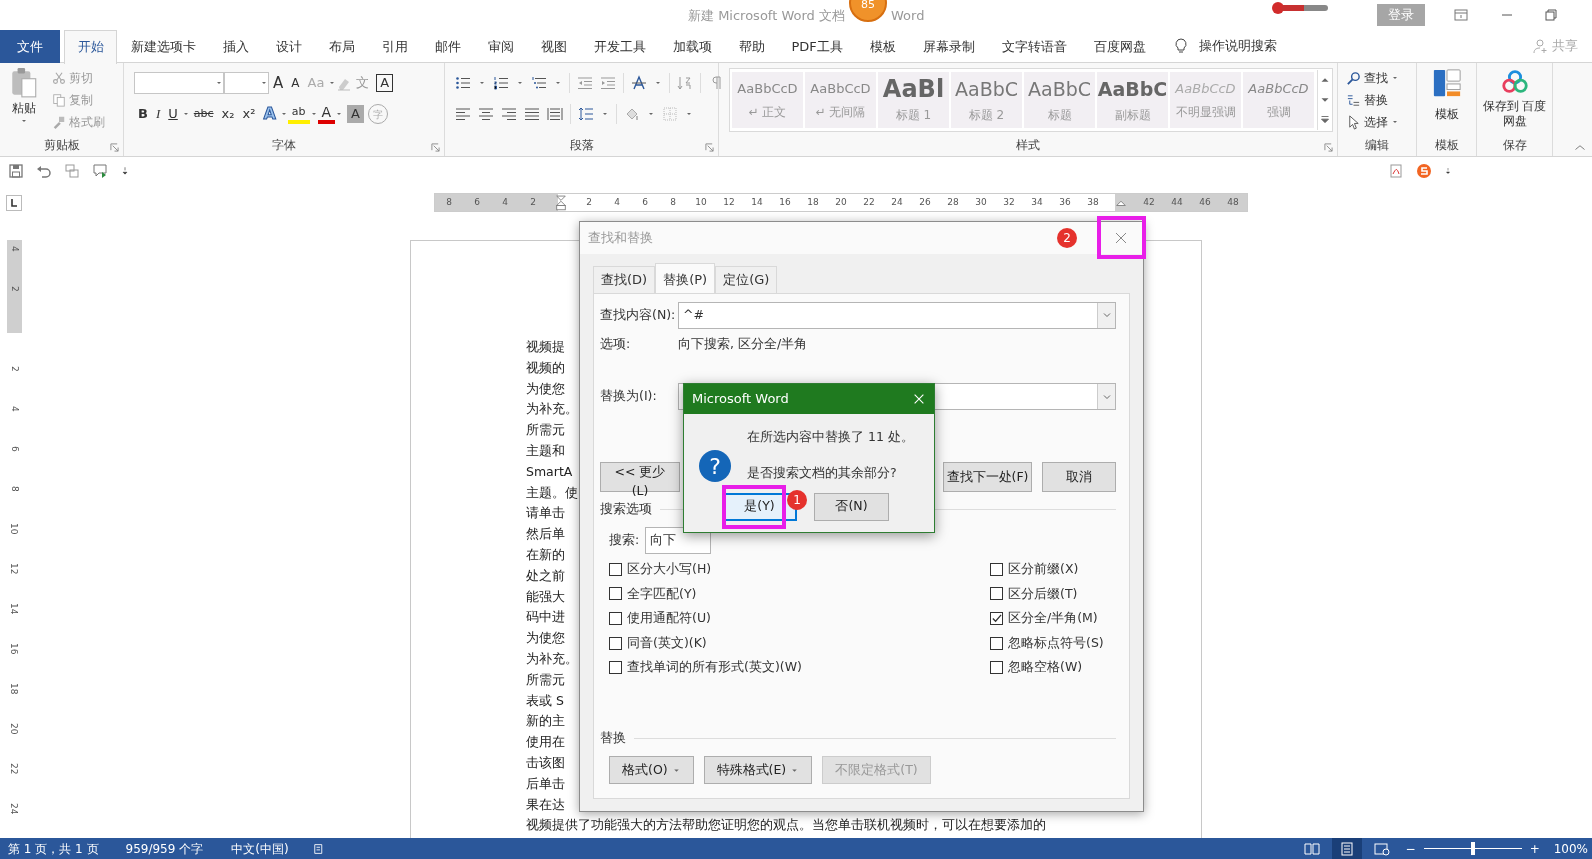 The image size is (1592, 859). I want to click on line-spacing-icon, so click(586, 113).